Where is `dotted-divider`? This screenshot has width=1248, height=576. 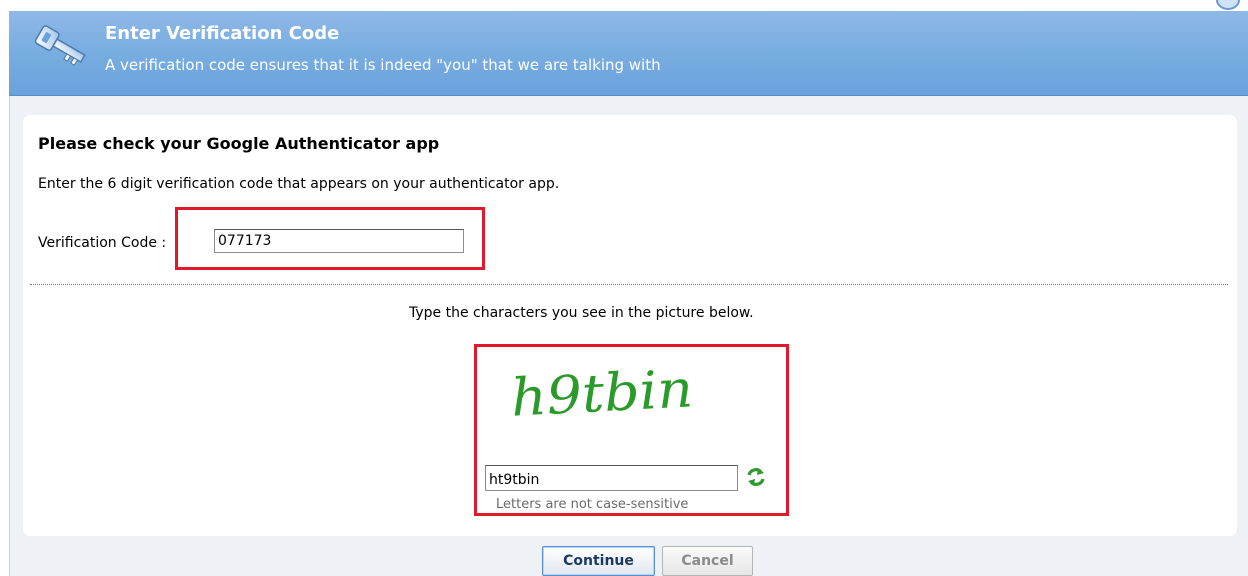
dotted-divider is located at coordinates (629, 284).